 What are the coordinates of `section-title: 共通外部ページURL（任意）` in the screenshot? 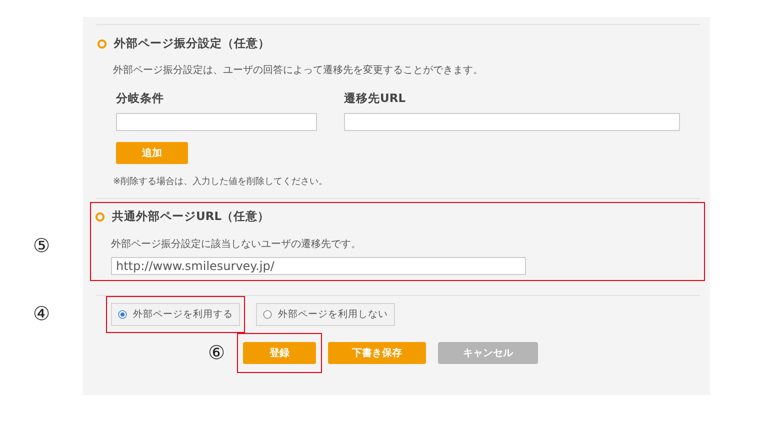 It's located at (191, 216).